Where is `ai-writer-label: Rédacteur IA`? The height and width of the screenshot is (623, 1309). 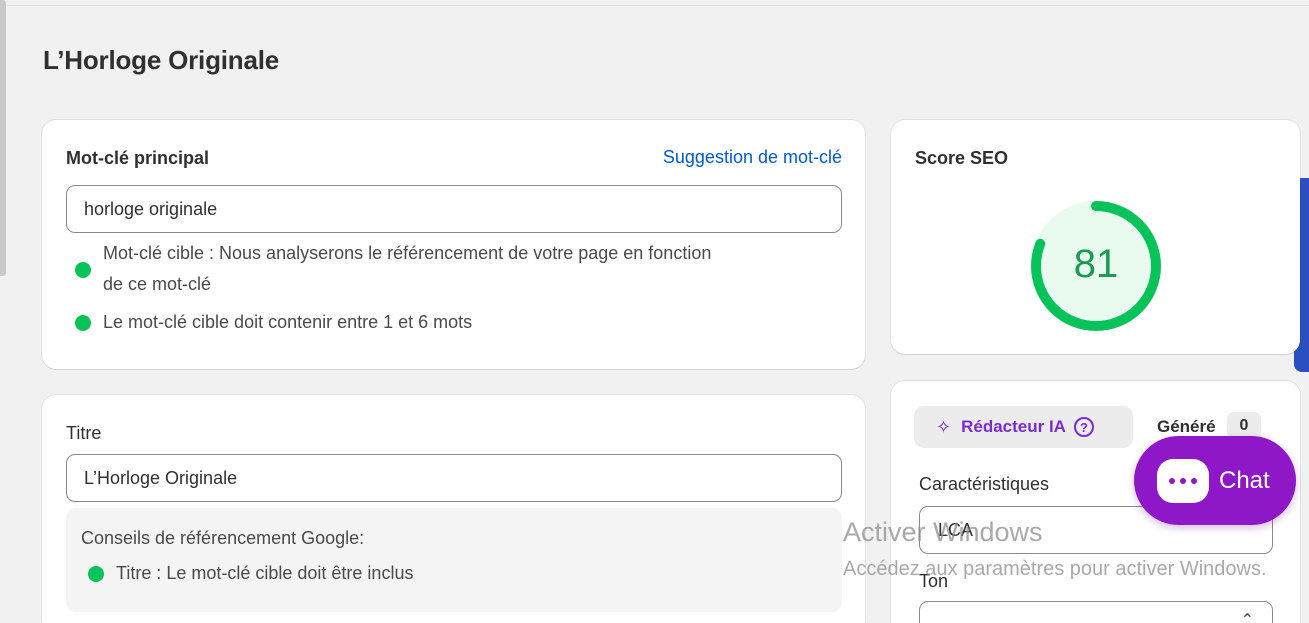
ai-writer-label: Rédacteur IA is located at coordinates (1013, 426).